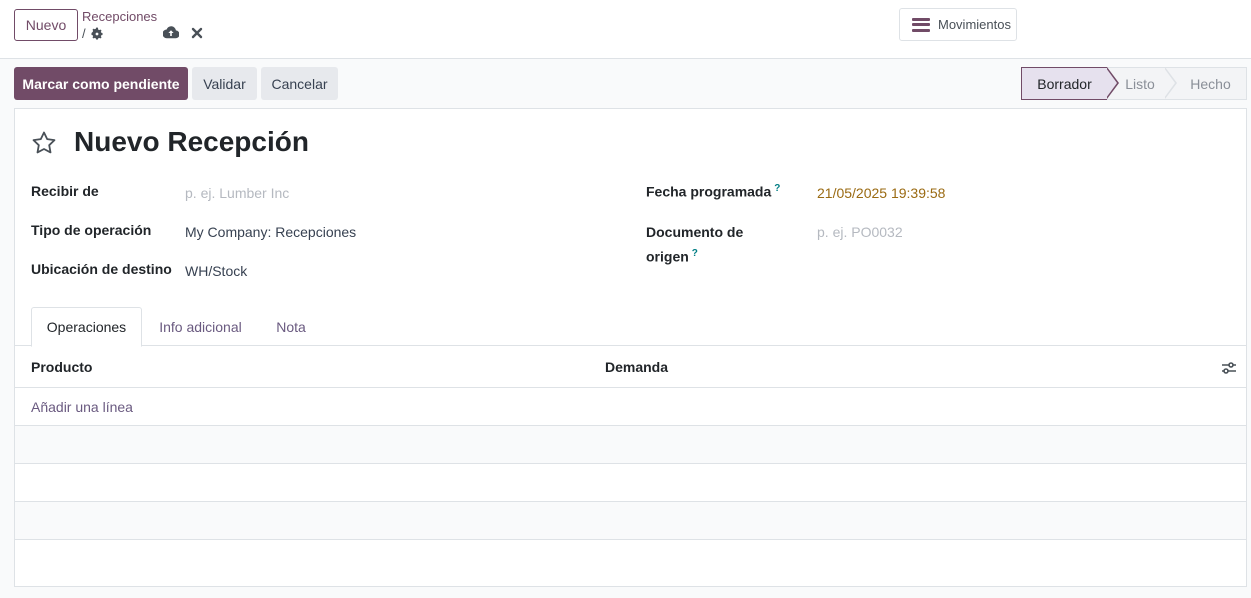 This screenshot has width=1251, height=598. What do you see at coordinates (65, 191) in the screenshot?
I see `receive-from-label: Recibir de` at bounding box center [65, 191].